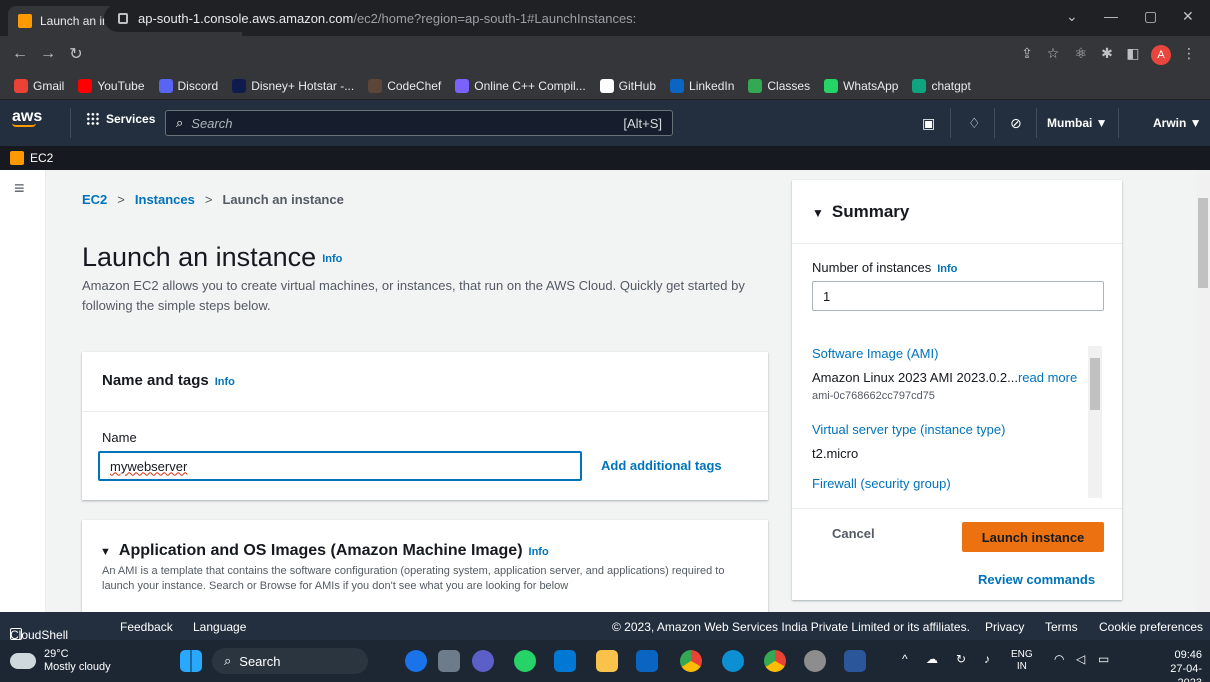 The image size is (1210, 682). Describe the element at coordinates (416, 661) in the screenshot. I see `bing-icon` at that location.